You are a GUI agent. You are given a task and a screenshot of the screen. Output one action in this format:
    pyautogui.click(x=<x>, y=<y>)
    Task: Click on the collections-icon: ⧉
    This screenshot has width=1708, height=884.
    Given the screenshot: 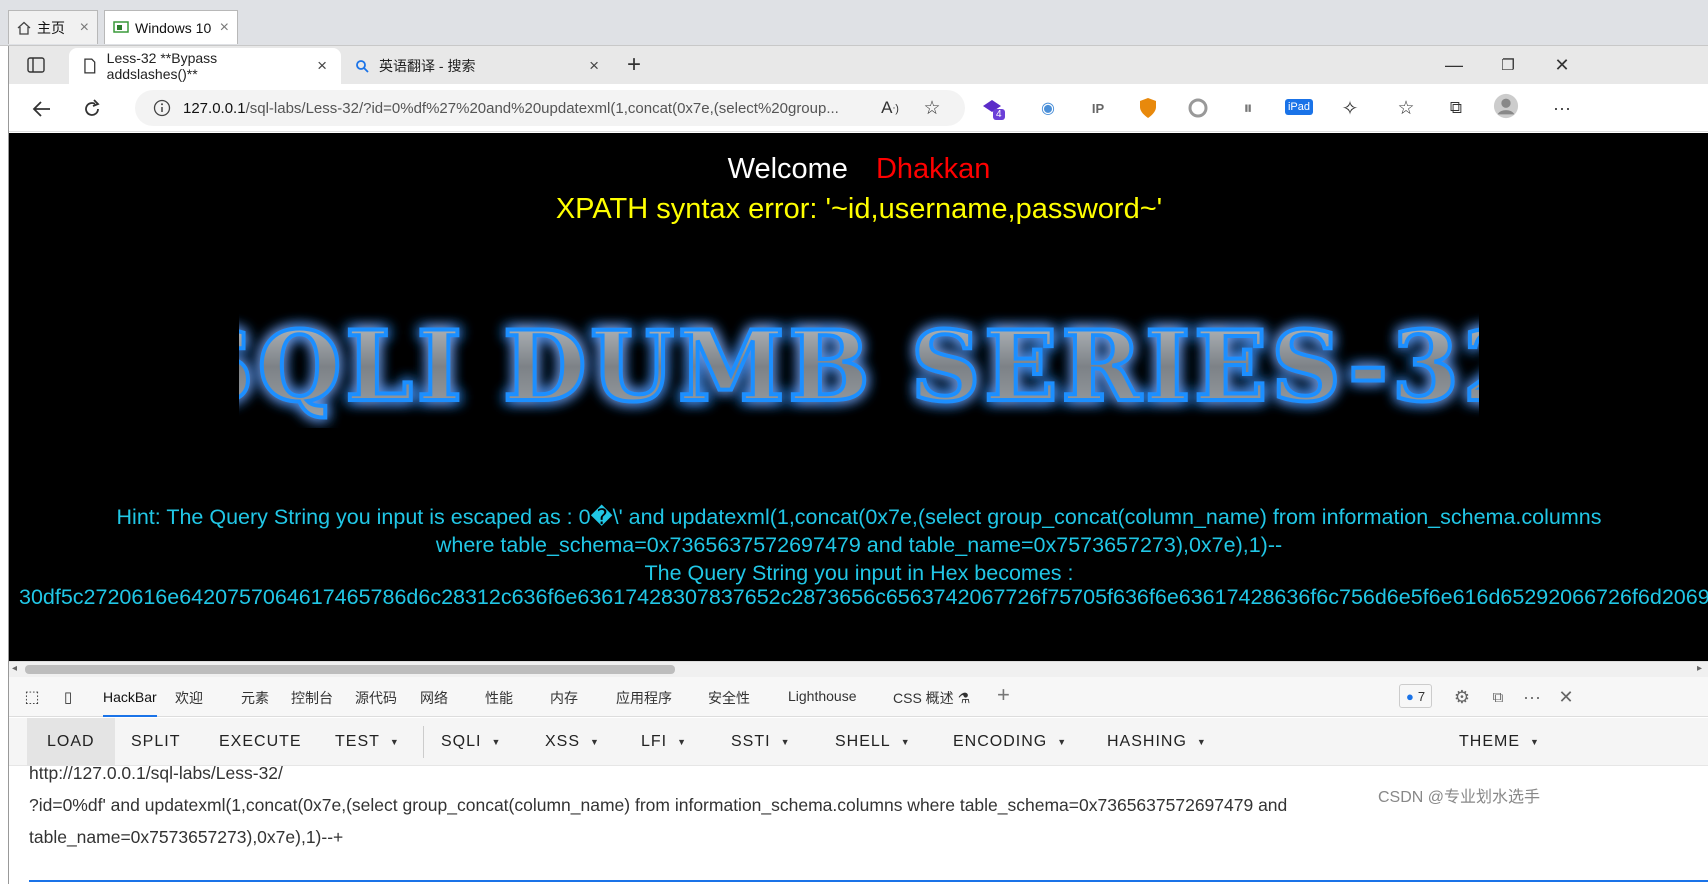 What is the action you would take?
    pyautogui.click(x=1456, y=108)
    